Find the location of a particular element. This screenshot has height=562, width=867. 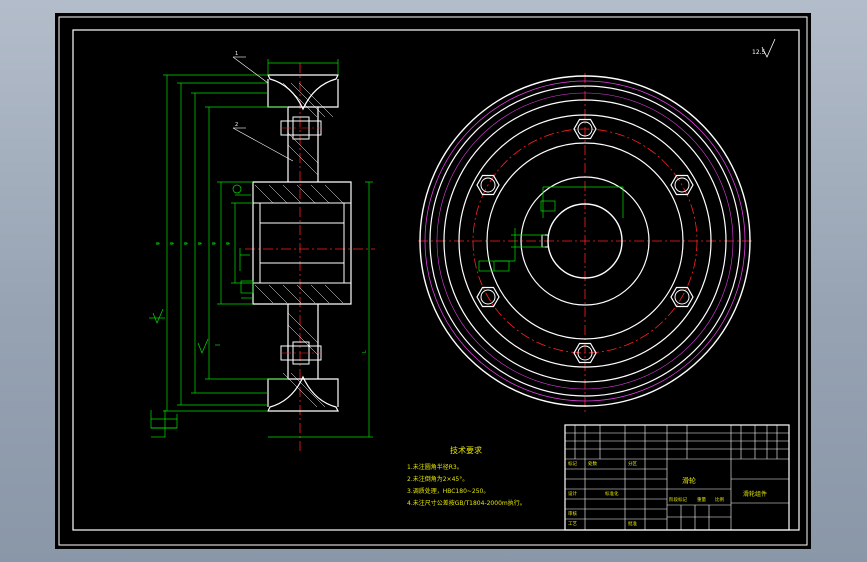

part-name: 滑轮 is located at coordinates (689, 480).